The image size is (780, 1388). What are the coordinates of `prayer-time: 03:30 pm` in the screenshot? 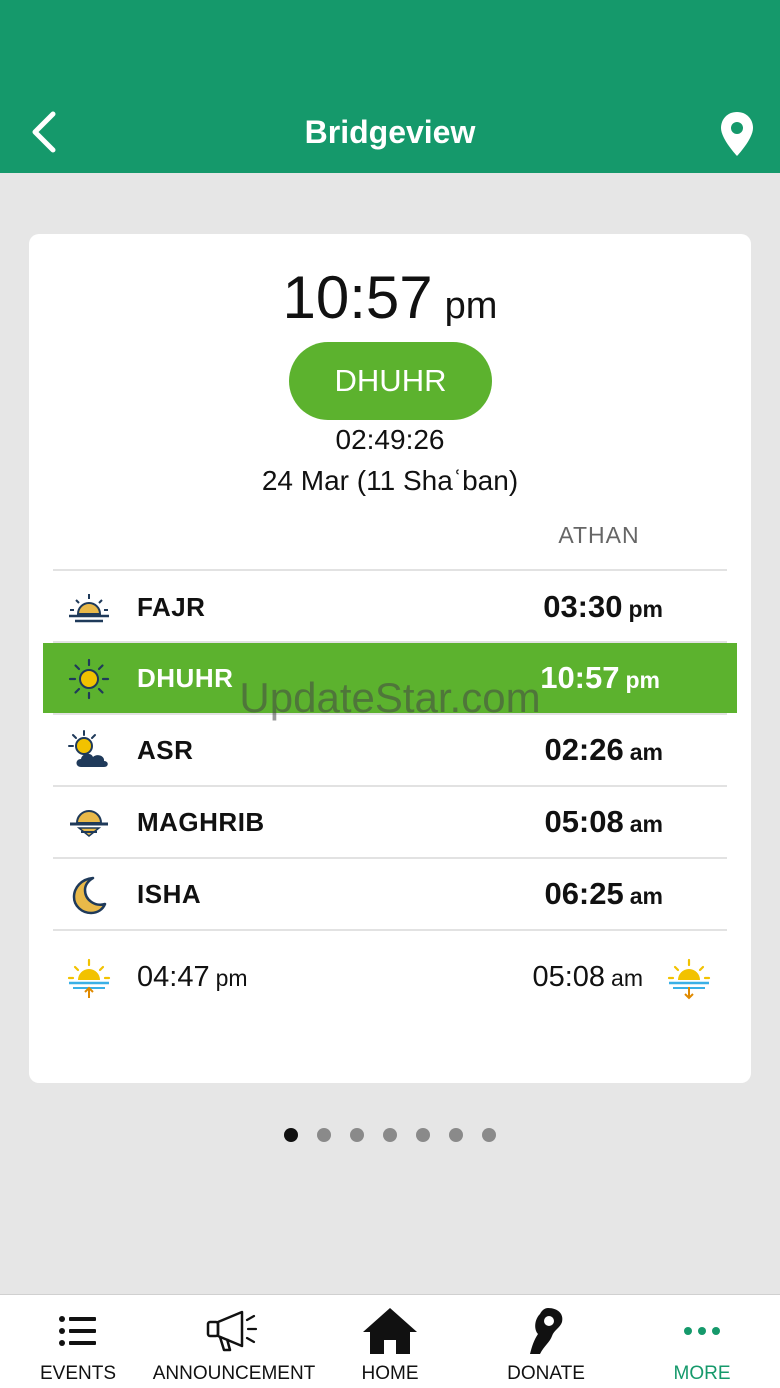 It's located at (603, 606).